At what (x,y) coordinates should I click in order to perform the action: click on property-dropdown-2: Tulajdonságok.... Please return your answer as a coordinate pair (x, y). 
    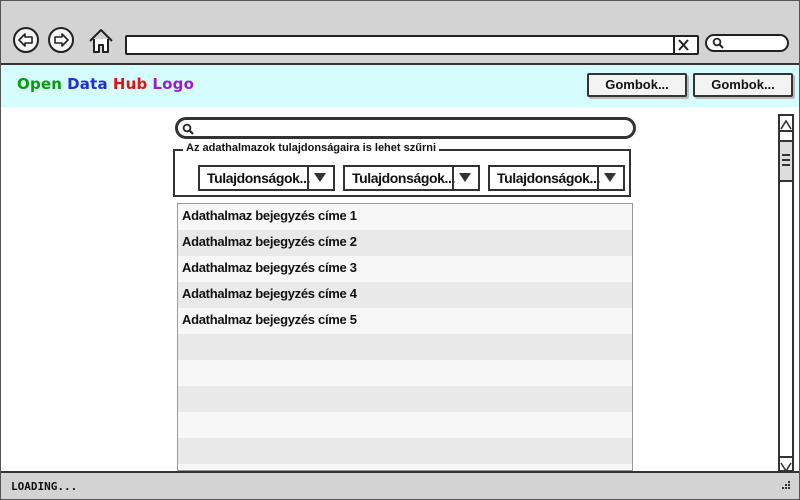
    Looking at the image, I should click on (411, 178).